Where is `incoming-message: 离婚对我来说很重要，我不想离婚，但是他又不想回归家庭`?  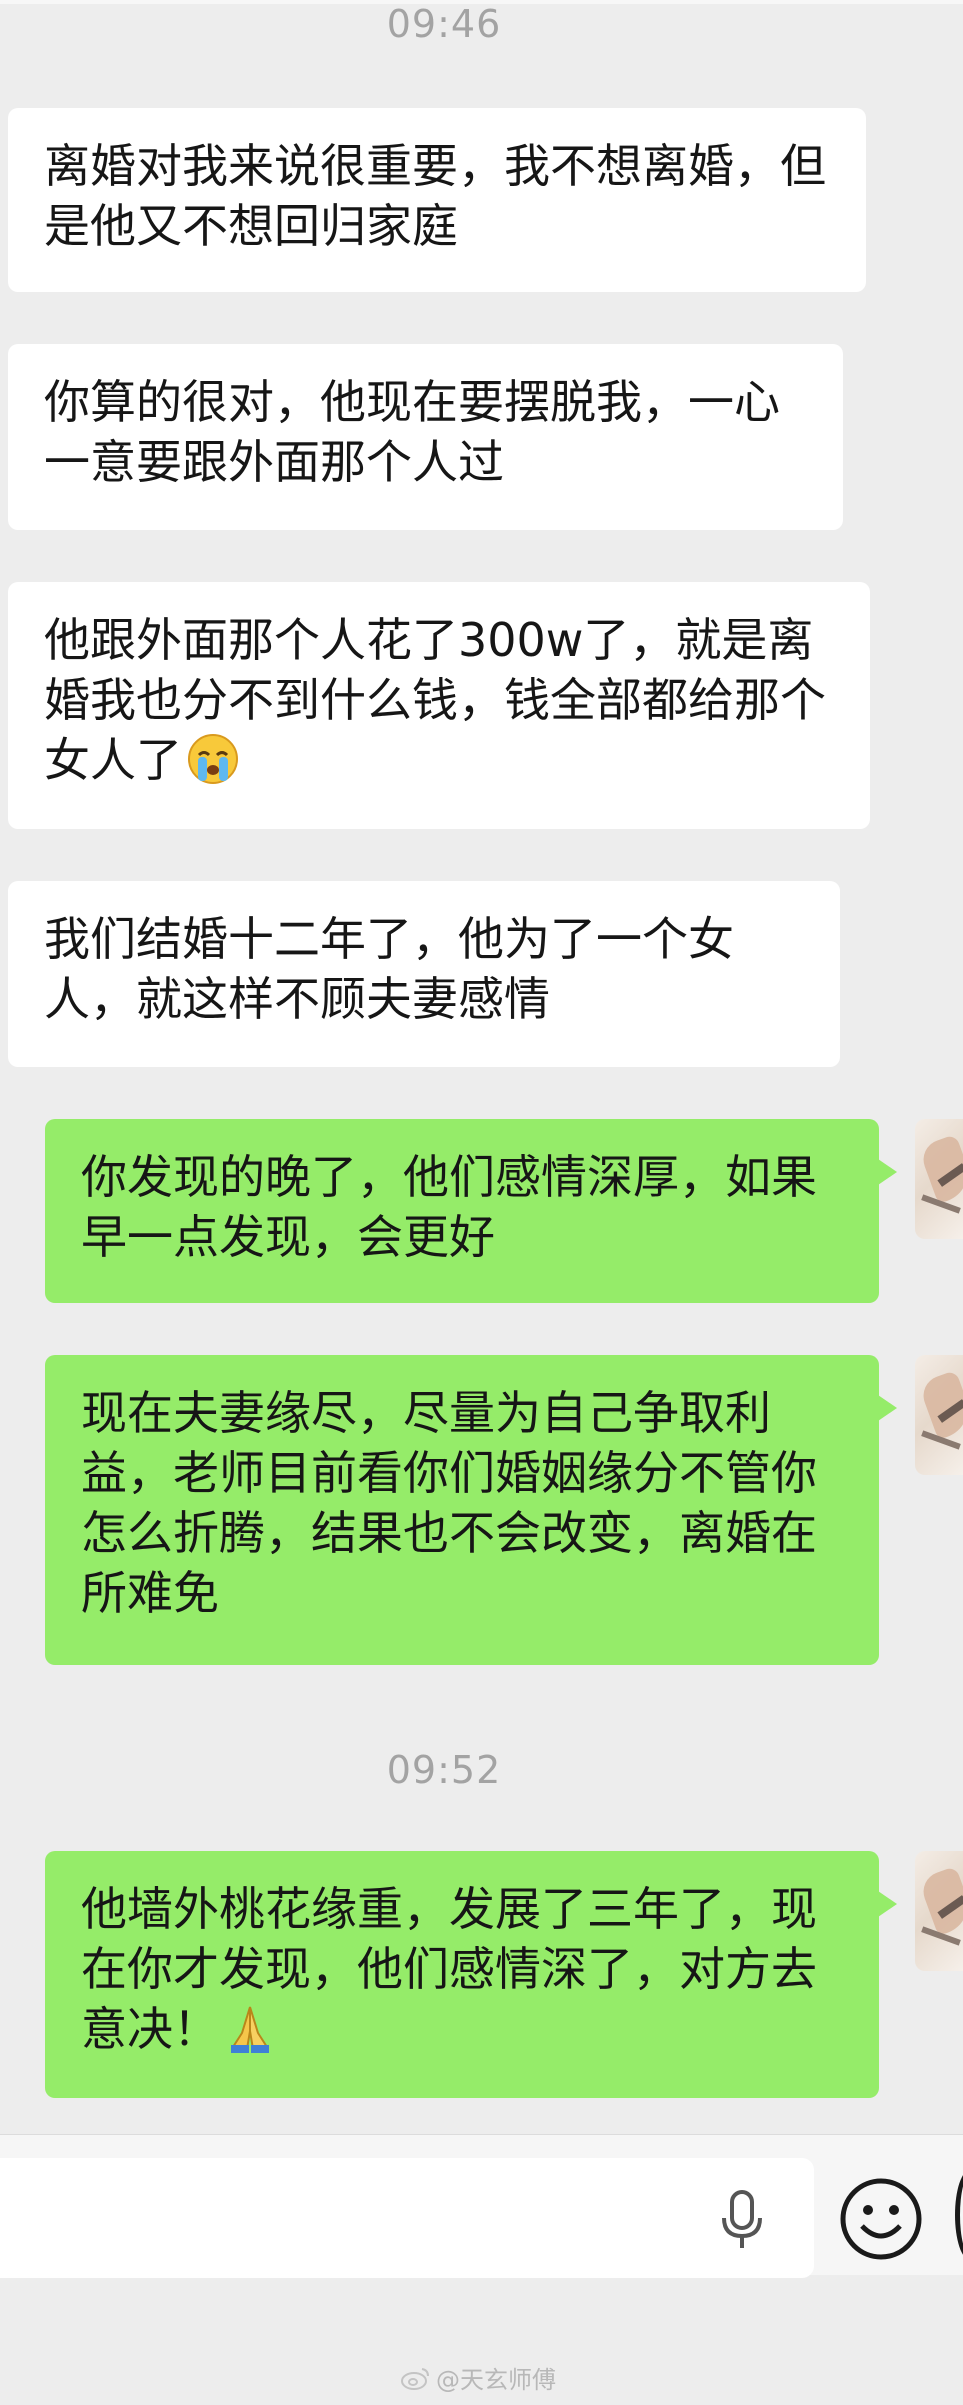
incoming-message: 离婚对我来说很重要，我不想离婚，但是他又不想回归家庭 is located at coordinates (437, 200).